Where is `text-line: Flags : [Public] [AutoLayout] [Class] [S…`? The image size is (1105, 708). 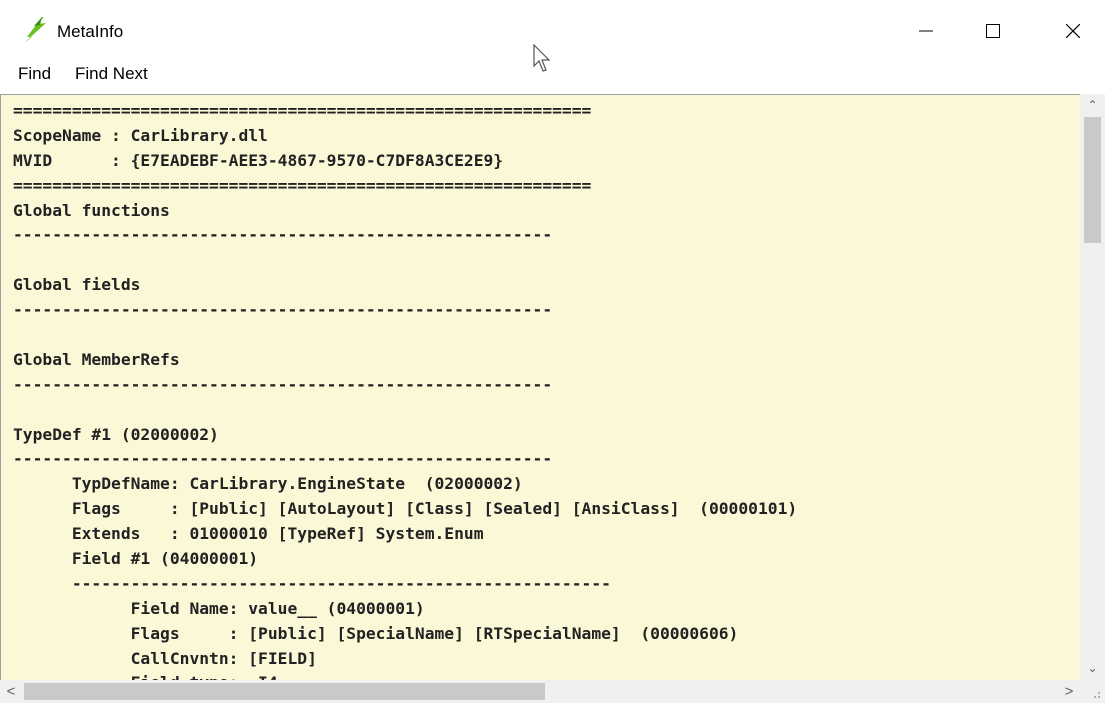 text-line: Flags : [Public] [AutoLayout] [Class] [S… is located at coordinates (405, 509).